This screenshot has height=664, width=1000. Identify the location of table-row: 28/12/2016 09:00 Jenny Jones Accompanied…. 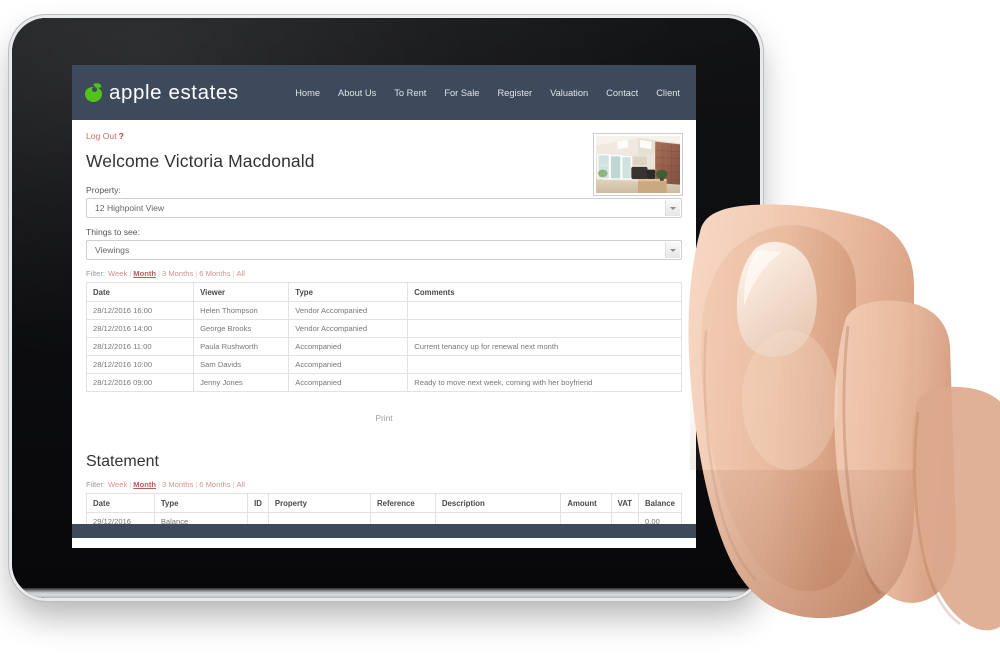
(383, 382).